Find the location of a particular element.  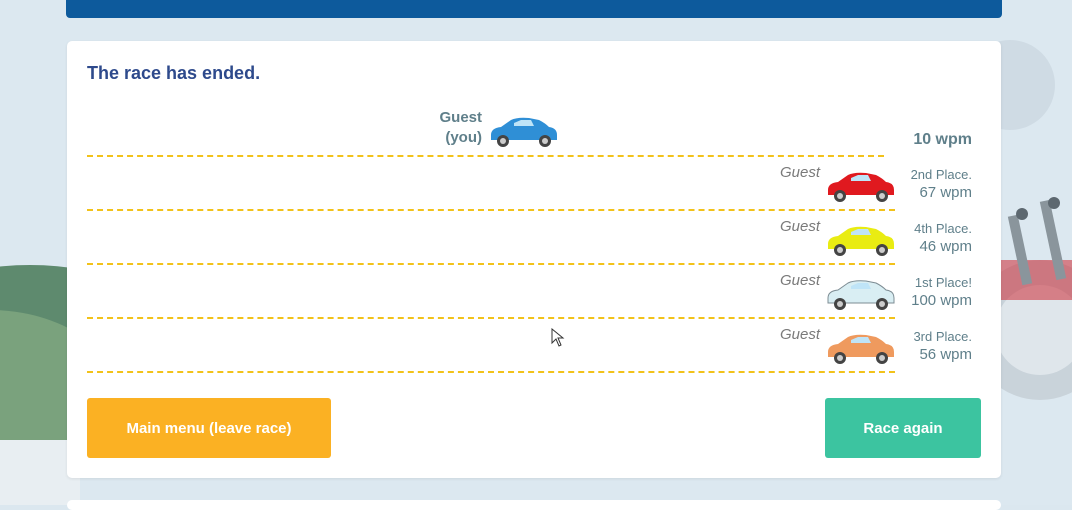

race-place: 2nd Place. is located at coordinates (941, 174).